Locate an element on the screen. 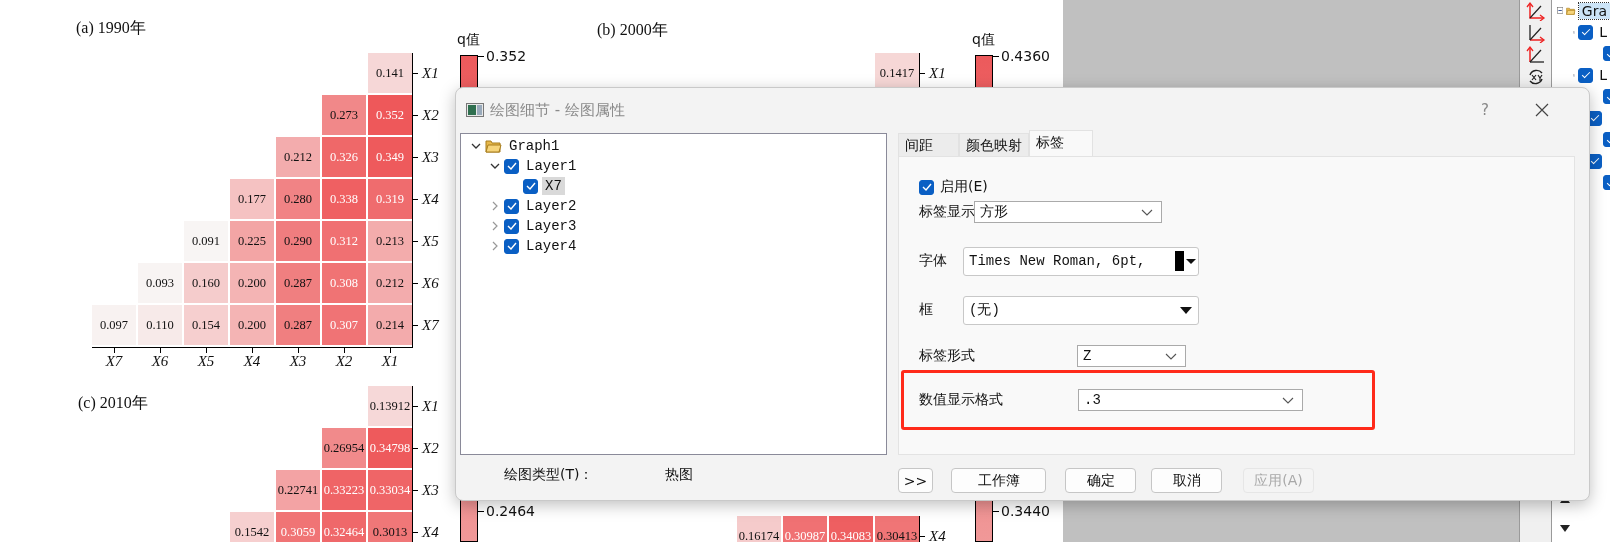 Image resolution: width=1610 pixels, height=542 pixels. dialog-button: 确定 is located at coordinates (1100, 480).